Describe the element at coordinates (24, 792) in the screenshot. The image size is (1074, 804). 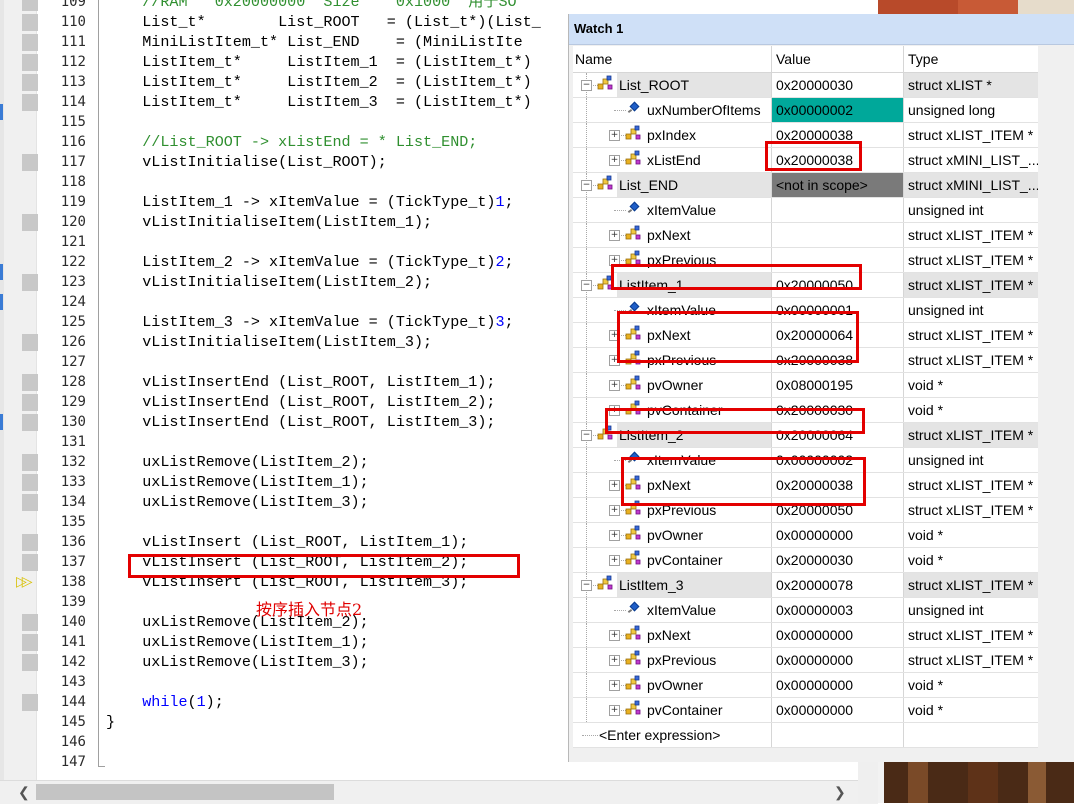
I see `scroll-left-arrow-icon: ❮` at that location.